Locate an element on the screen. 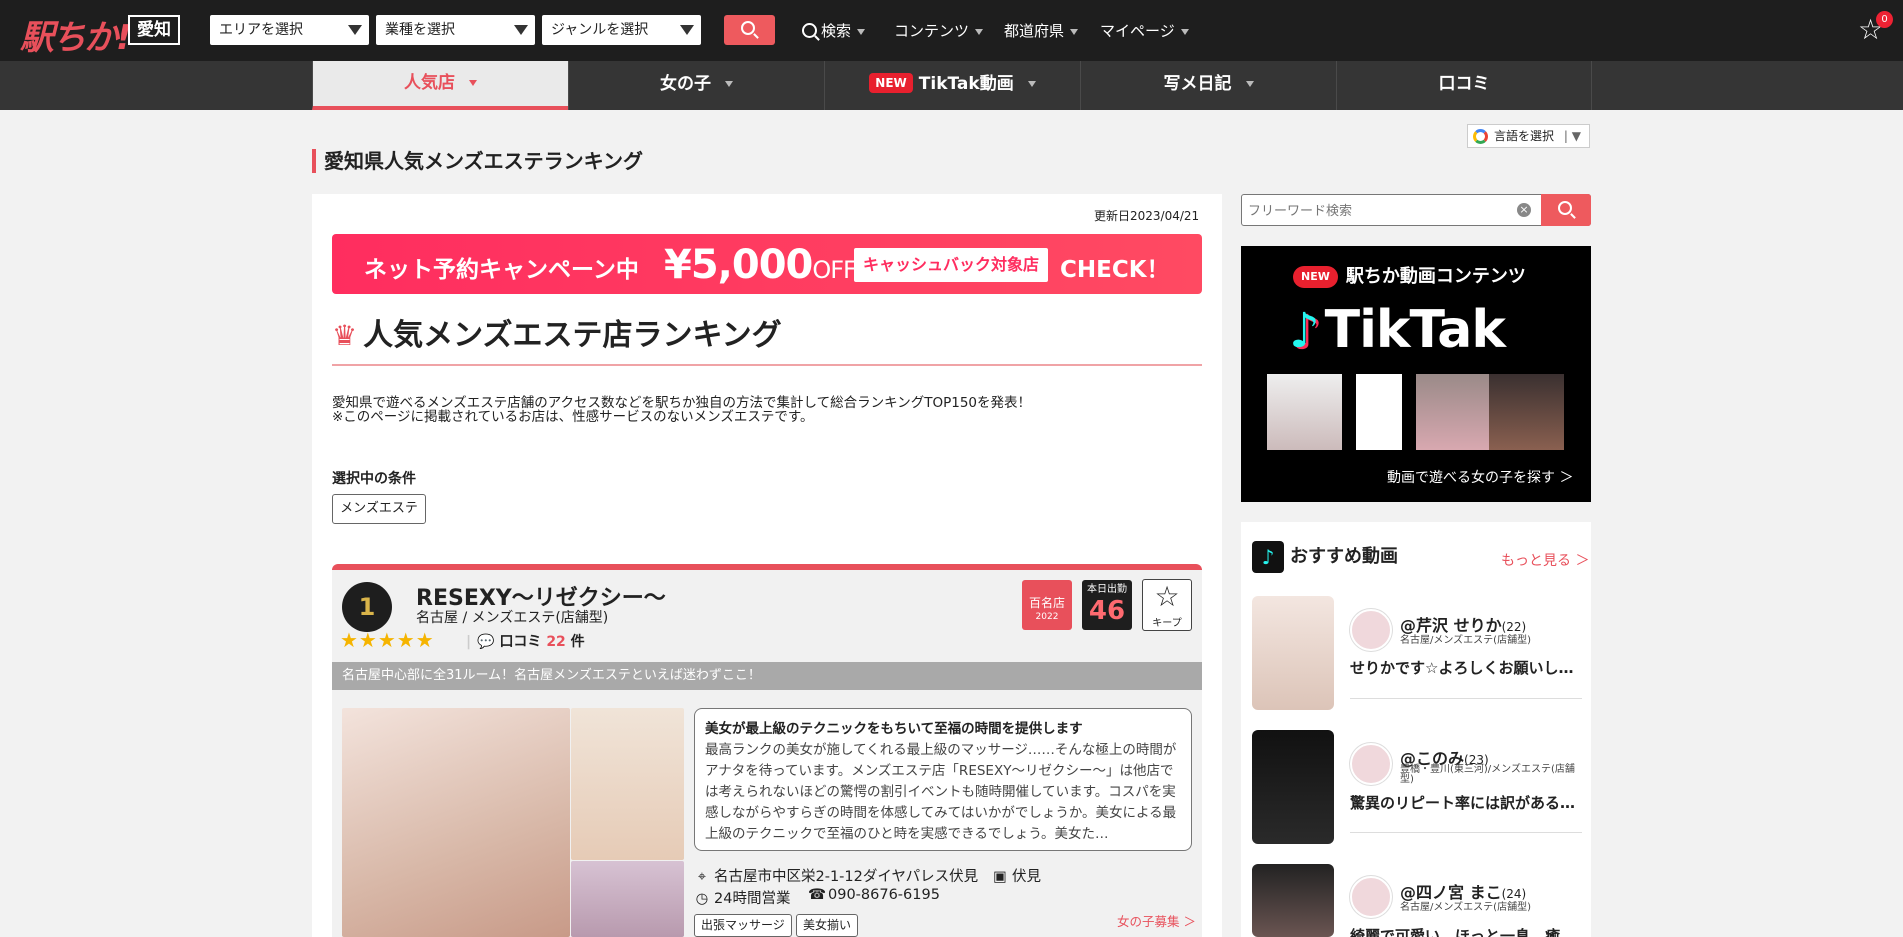 This screenshot has width=1903, height=937. today-working-label: 本日出勤 is located at coordinates (1107, 589).